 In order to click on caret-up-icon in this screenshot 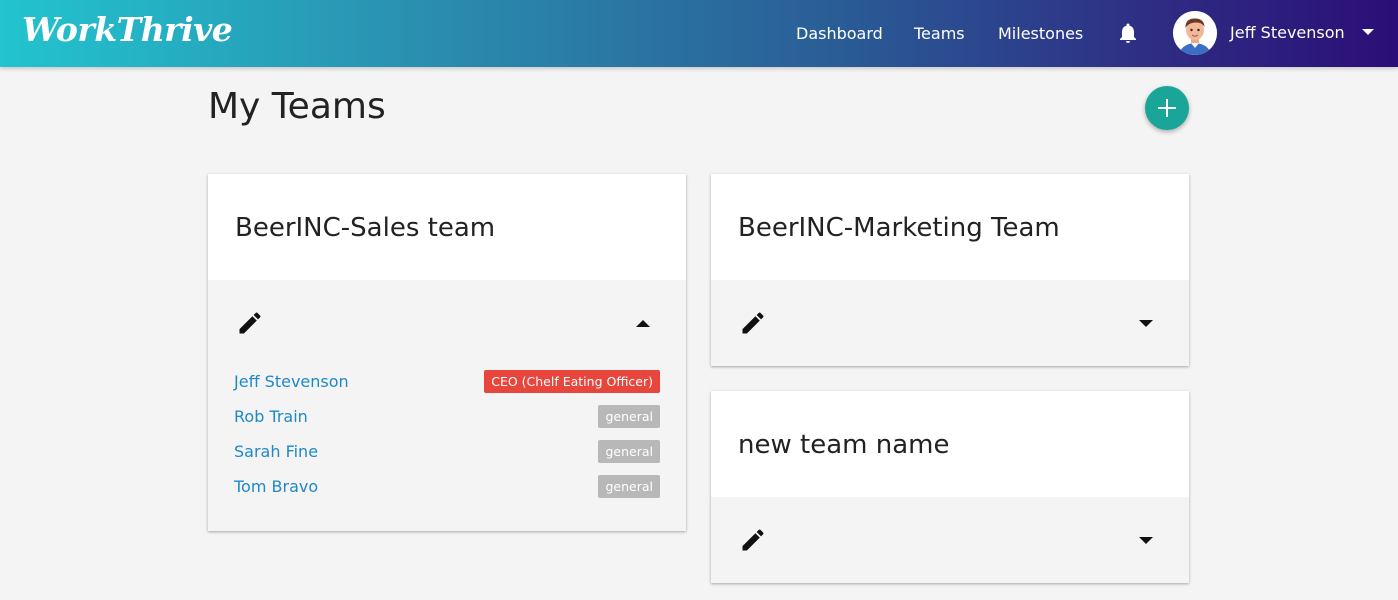, I will do `click(643, 323)`.